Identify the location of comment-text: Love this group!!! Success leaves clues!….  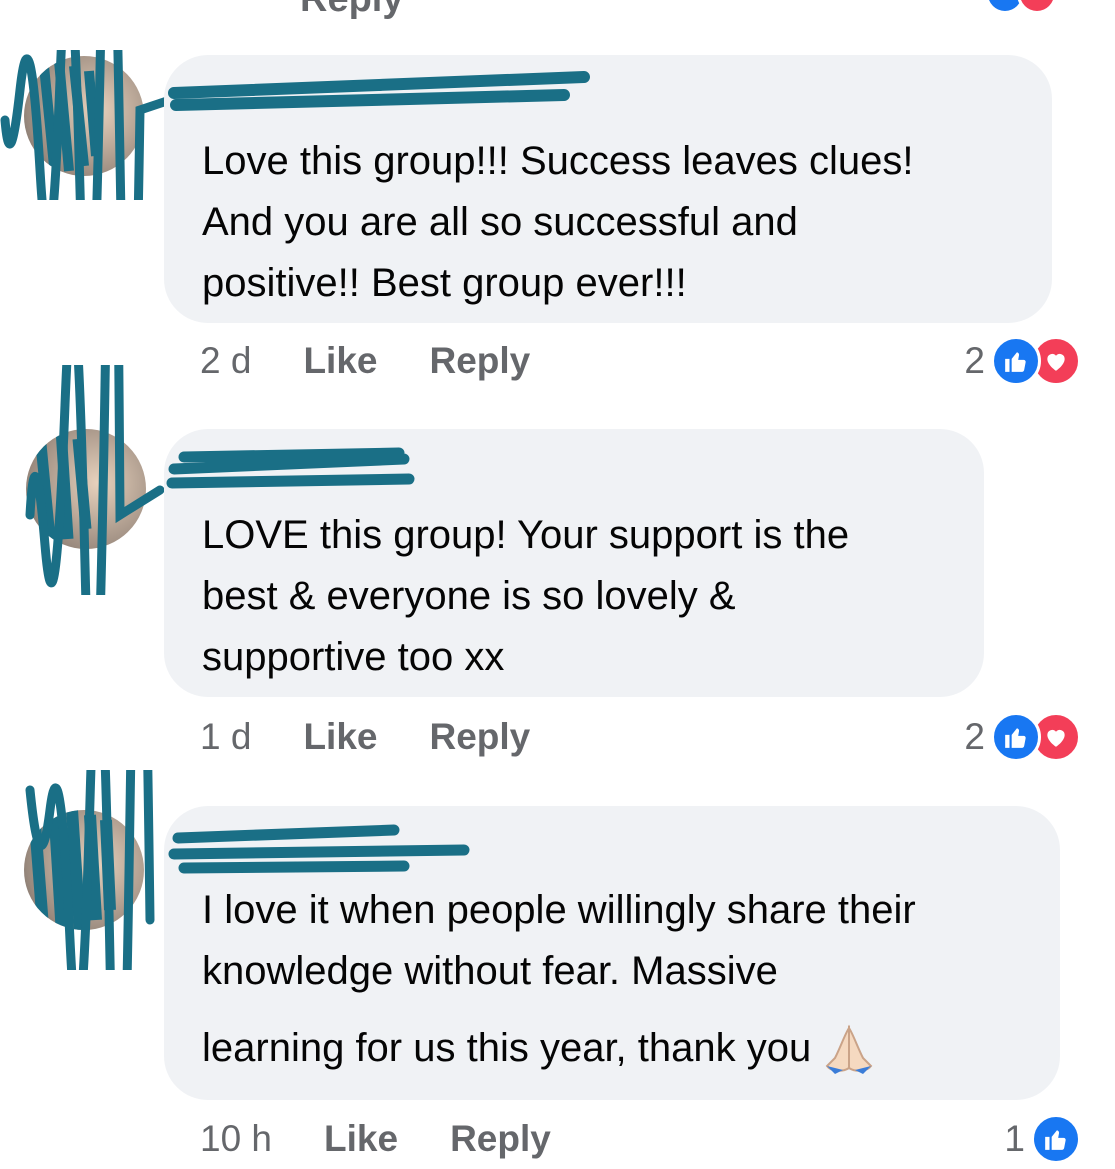
(557, 222).